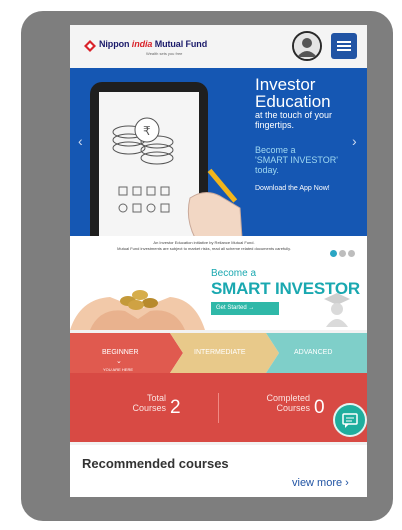 Image resolution: width=402 pixels, height=530 pixels. Describe the element at coordinates (120, 352) in the screenshot. I see `level-beginner: BEGINNER` at that location.